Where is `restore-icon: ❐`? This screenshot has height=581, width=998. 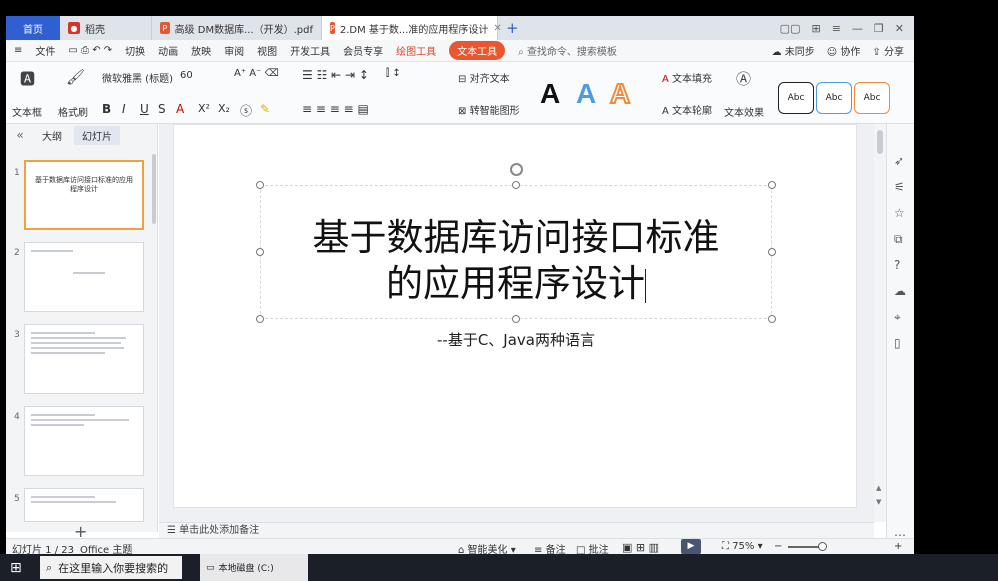
restore-icon: ❐ is located at coordinates (879, 28).